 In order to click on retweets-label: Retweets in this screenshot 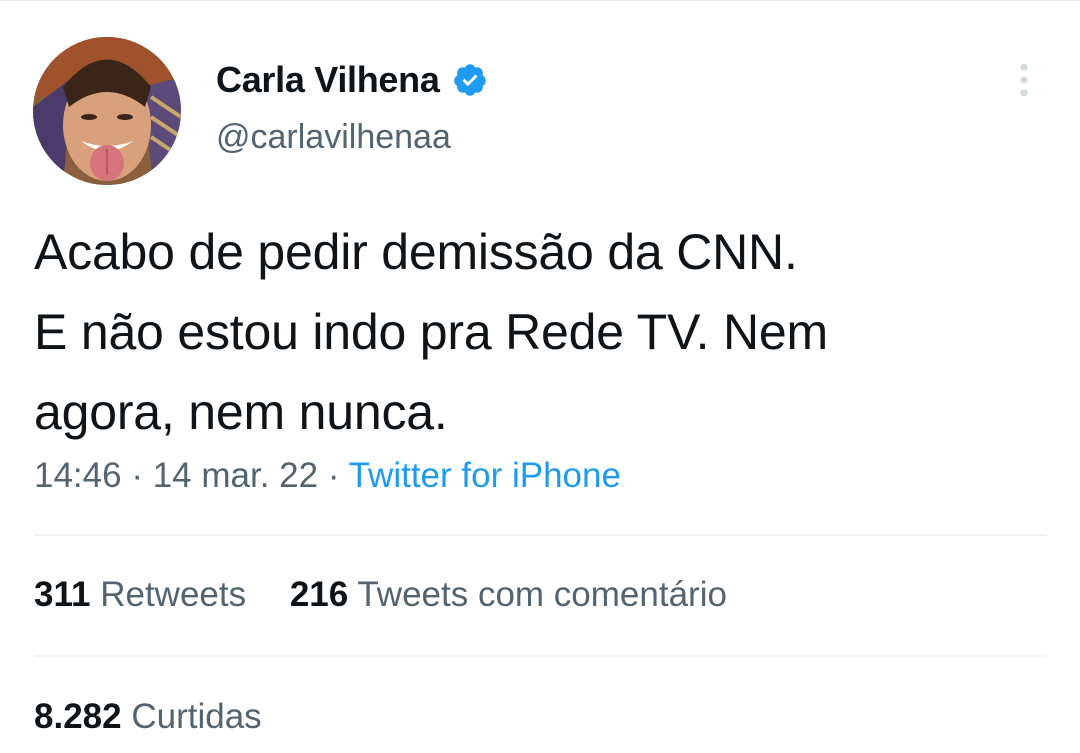, I will do `click(173, 594)`.